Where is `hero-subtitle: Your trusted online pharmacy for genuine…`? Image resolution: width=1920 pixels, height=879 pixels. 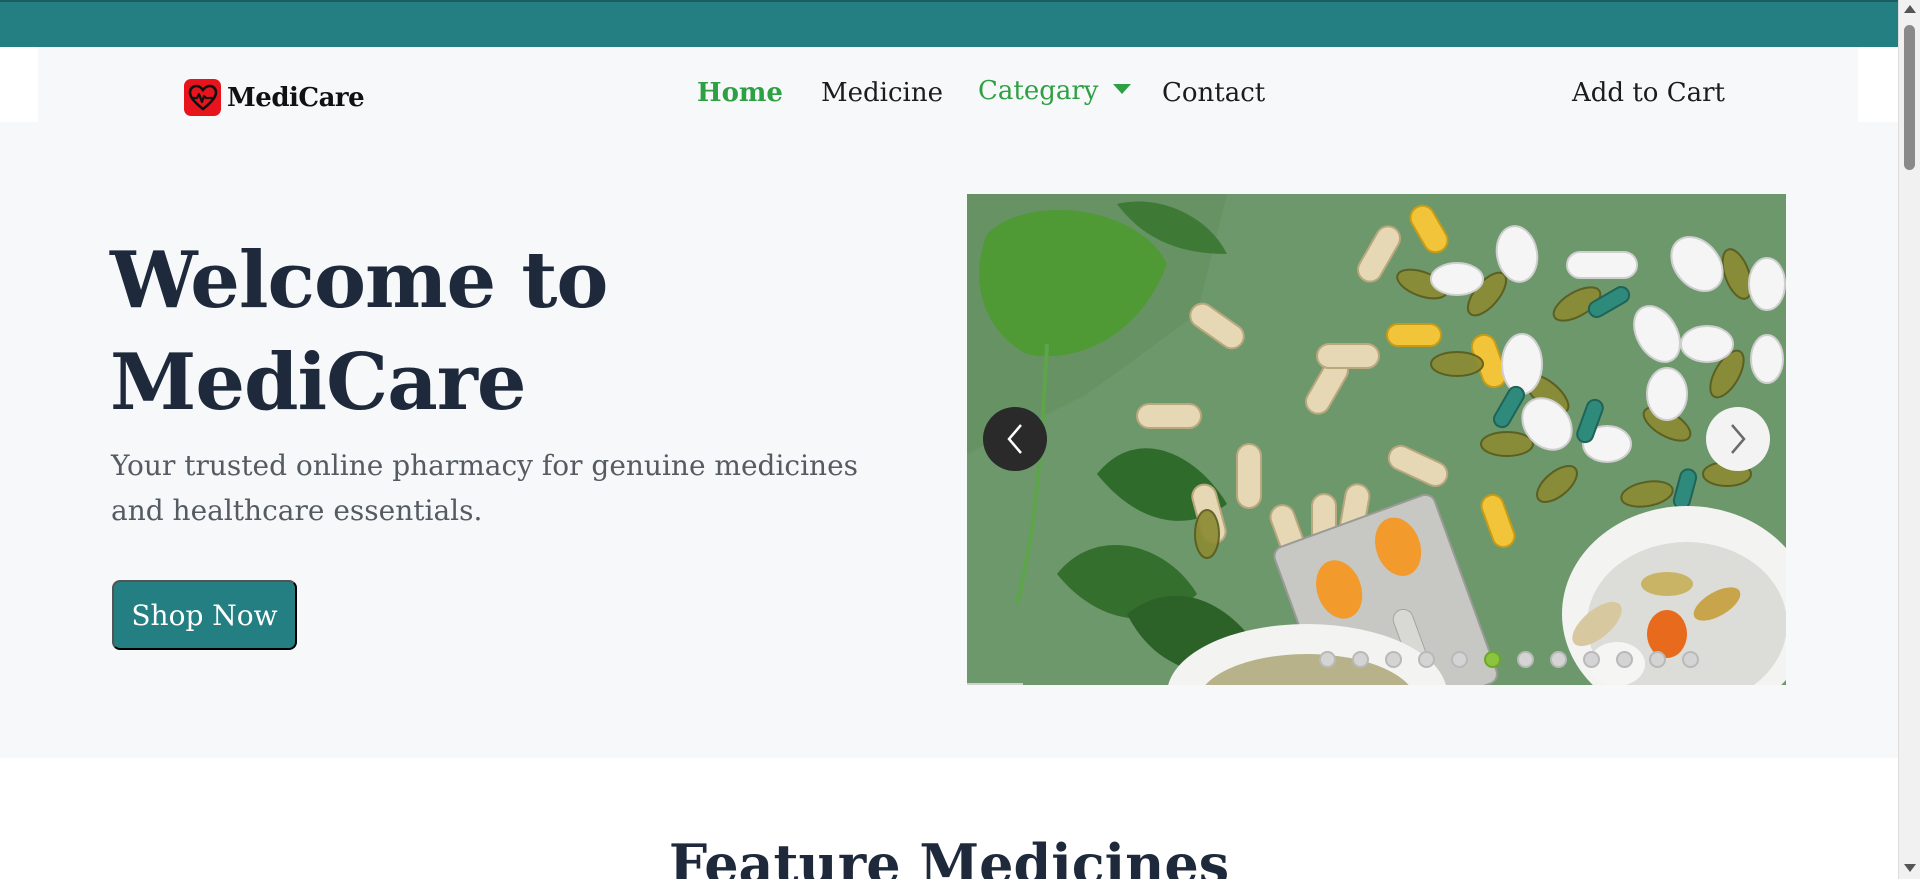 hero-subtitle: Your trusted online pharmacy for genuine… is located at coordinates (485, 488).